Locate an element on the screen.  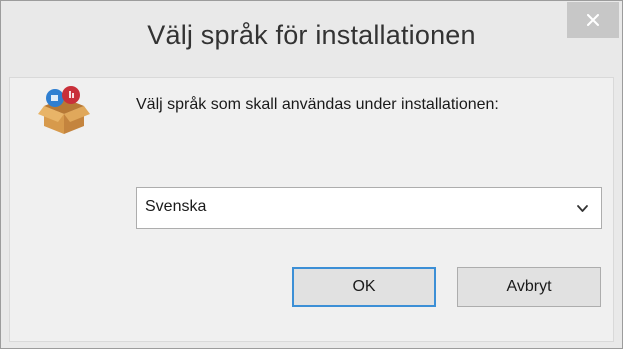
installer-box-icon is located at coordinates (64, 110).